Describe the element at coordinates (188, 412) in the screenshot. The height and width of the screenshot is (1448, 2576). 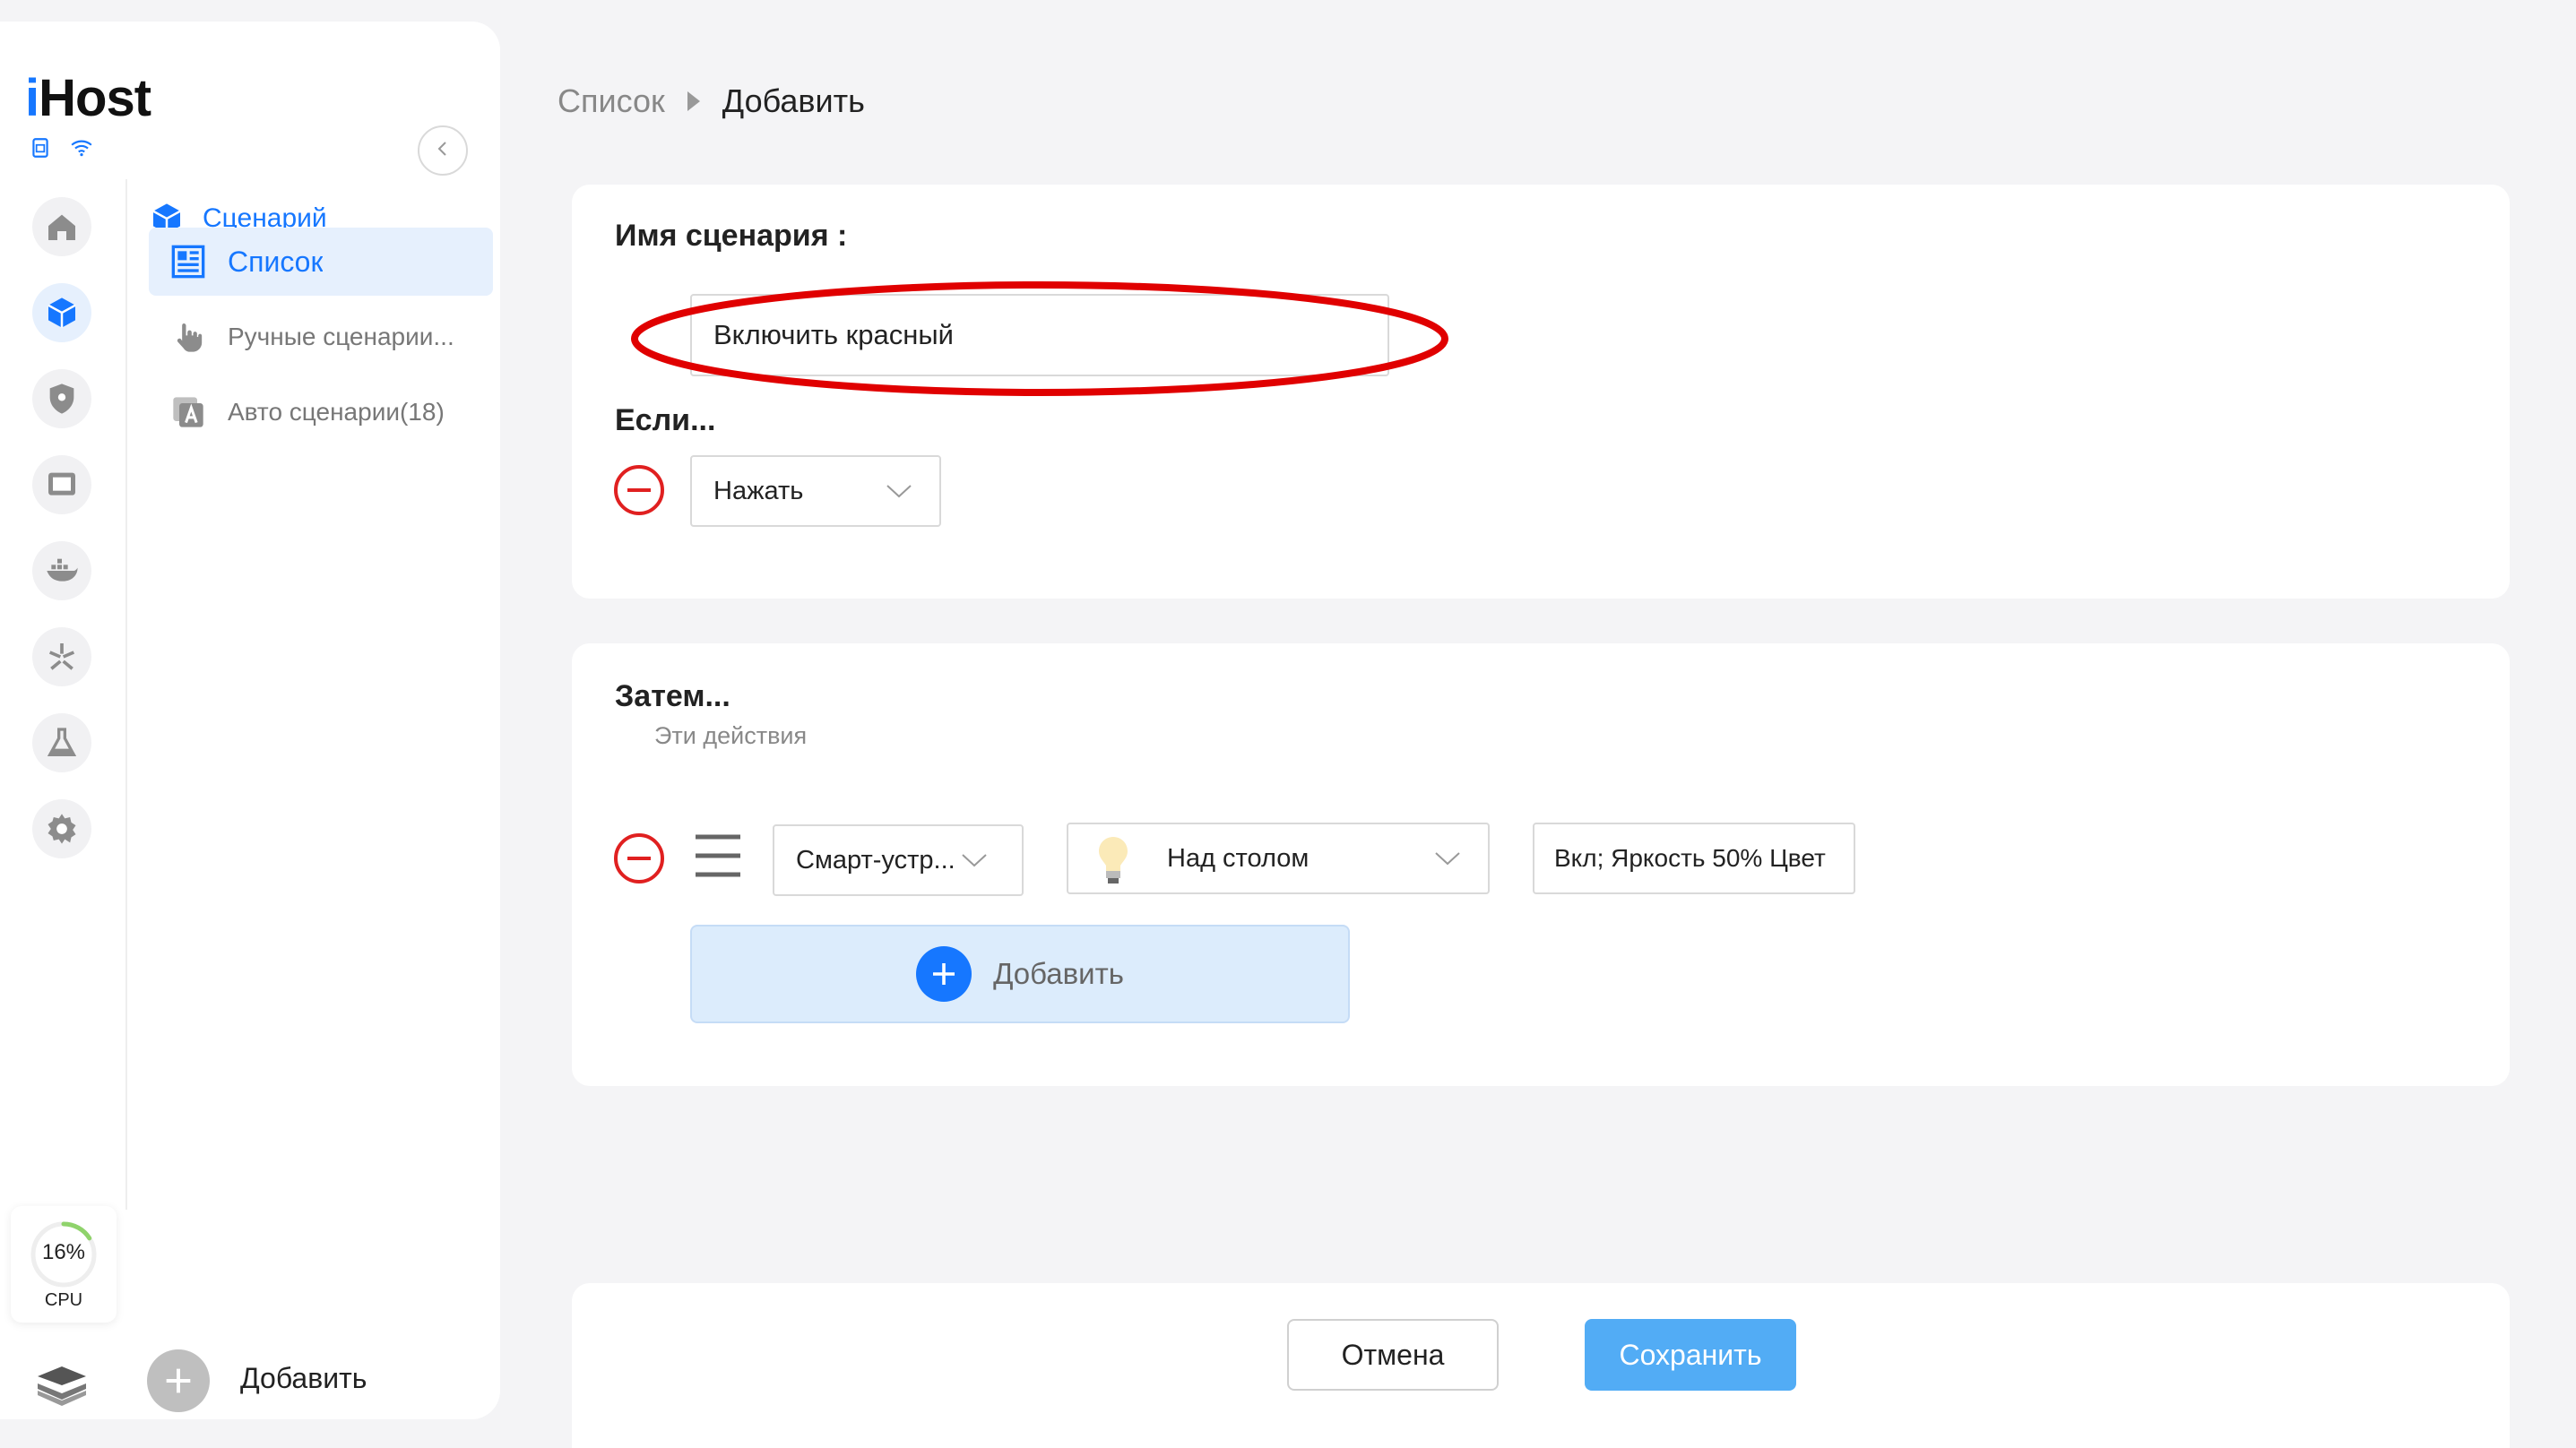
I see `auto-icon` at that location.